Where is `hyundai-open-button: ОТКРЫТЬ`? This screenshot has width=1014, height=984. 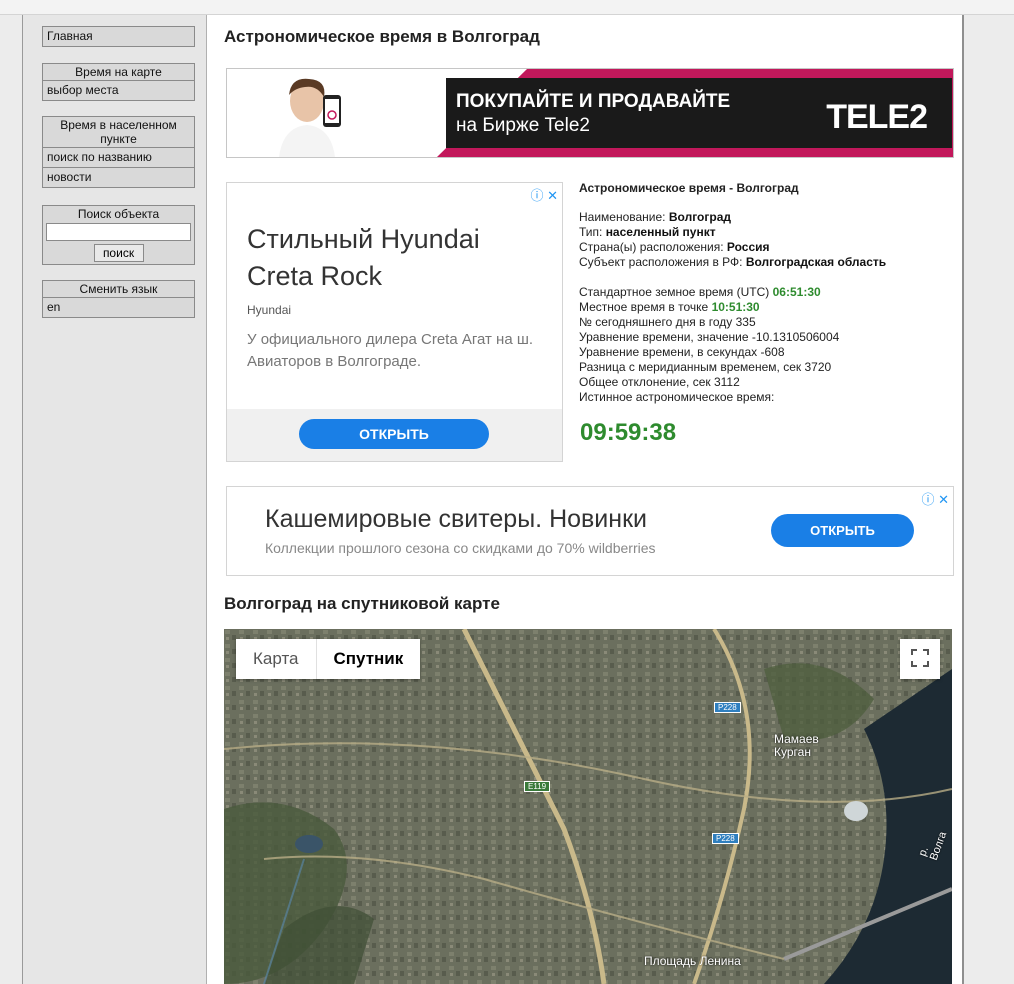 hyundai-open-button: ОТКРЫТЬ is located at coordinates (394, 434).